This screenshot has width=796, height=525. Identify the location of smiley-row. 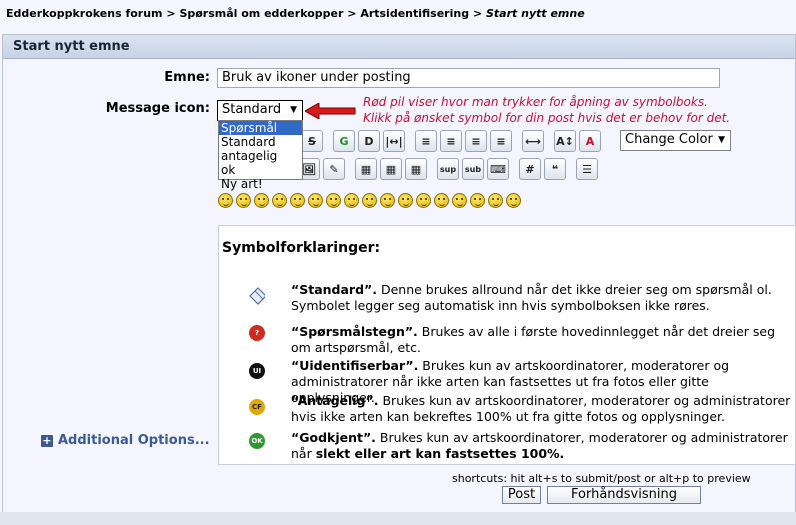
(369, 200).